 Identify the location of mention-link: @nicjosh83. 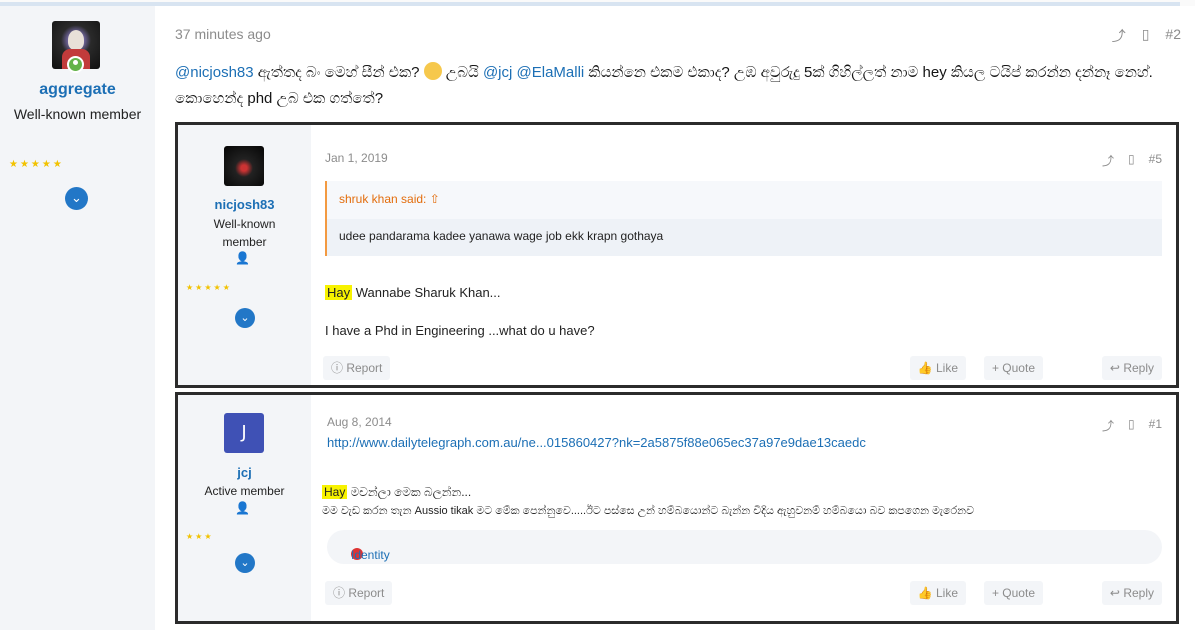
(214, 72).